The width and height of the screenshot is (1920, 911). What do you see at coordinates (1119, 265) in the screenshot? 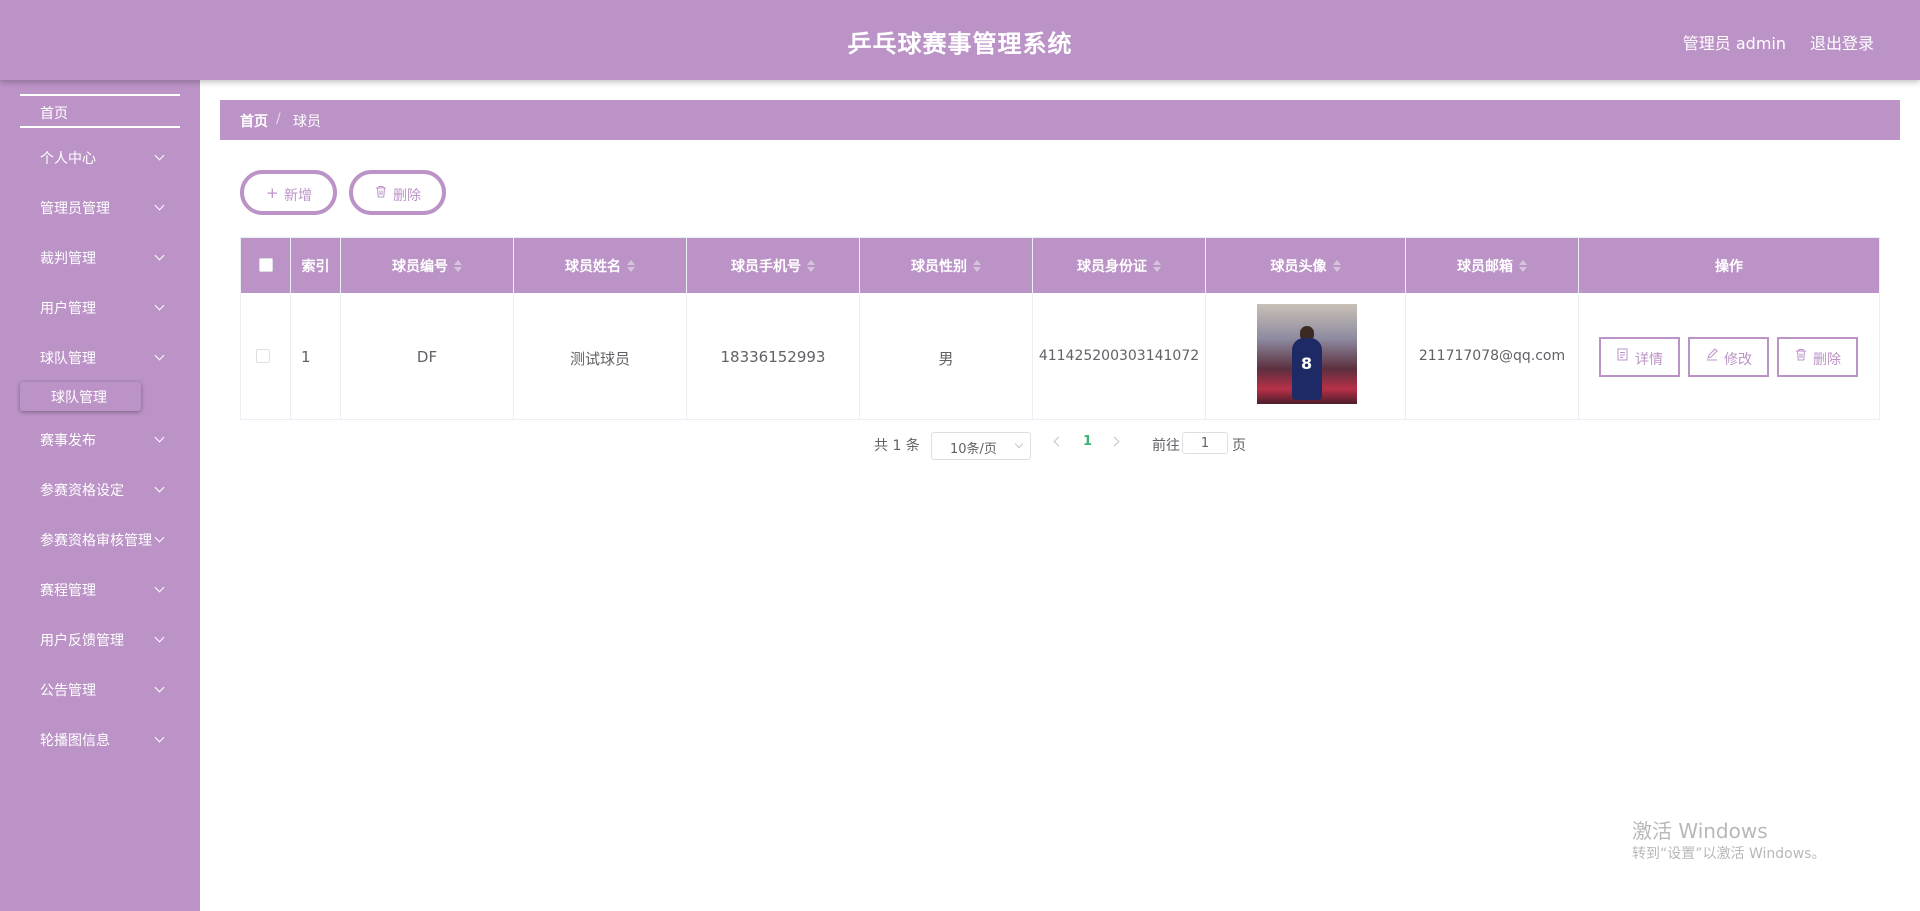
I see `column-header-id-card: 球员身份证` at bounding box center [1119, 265].